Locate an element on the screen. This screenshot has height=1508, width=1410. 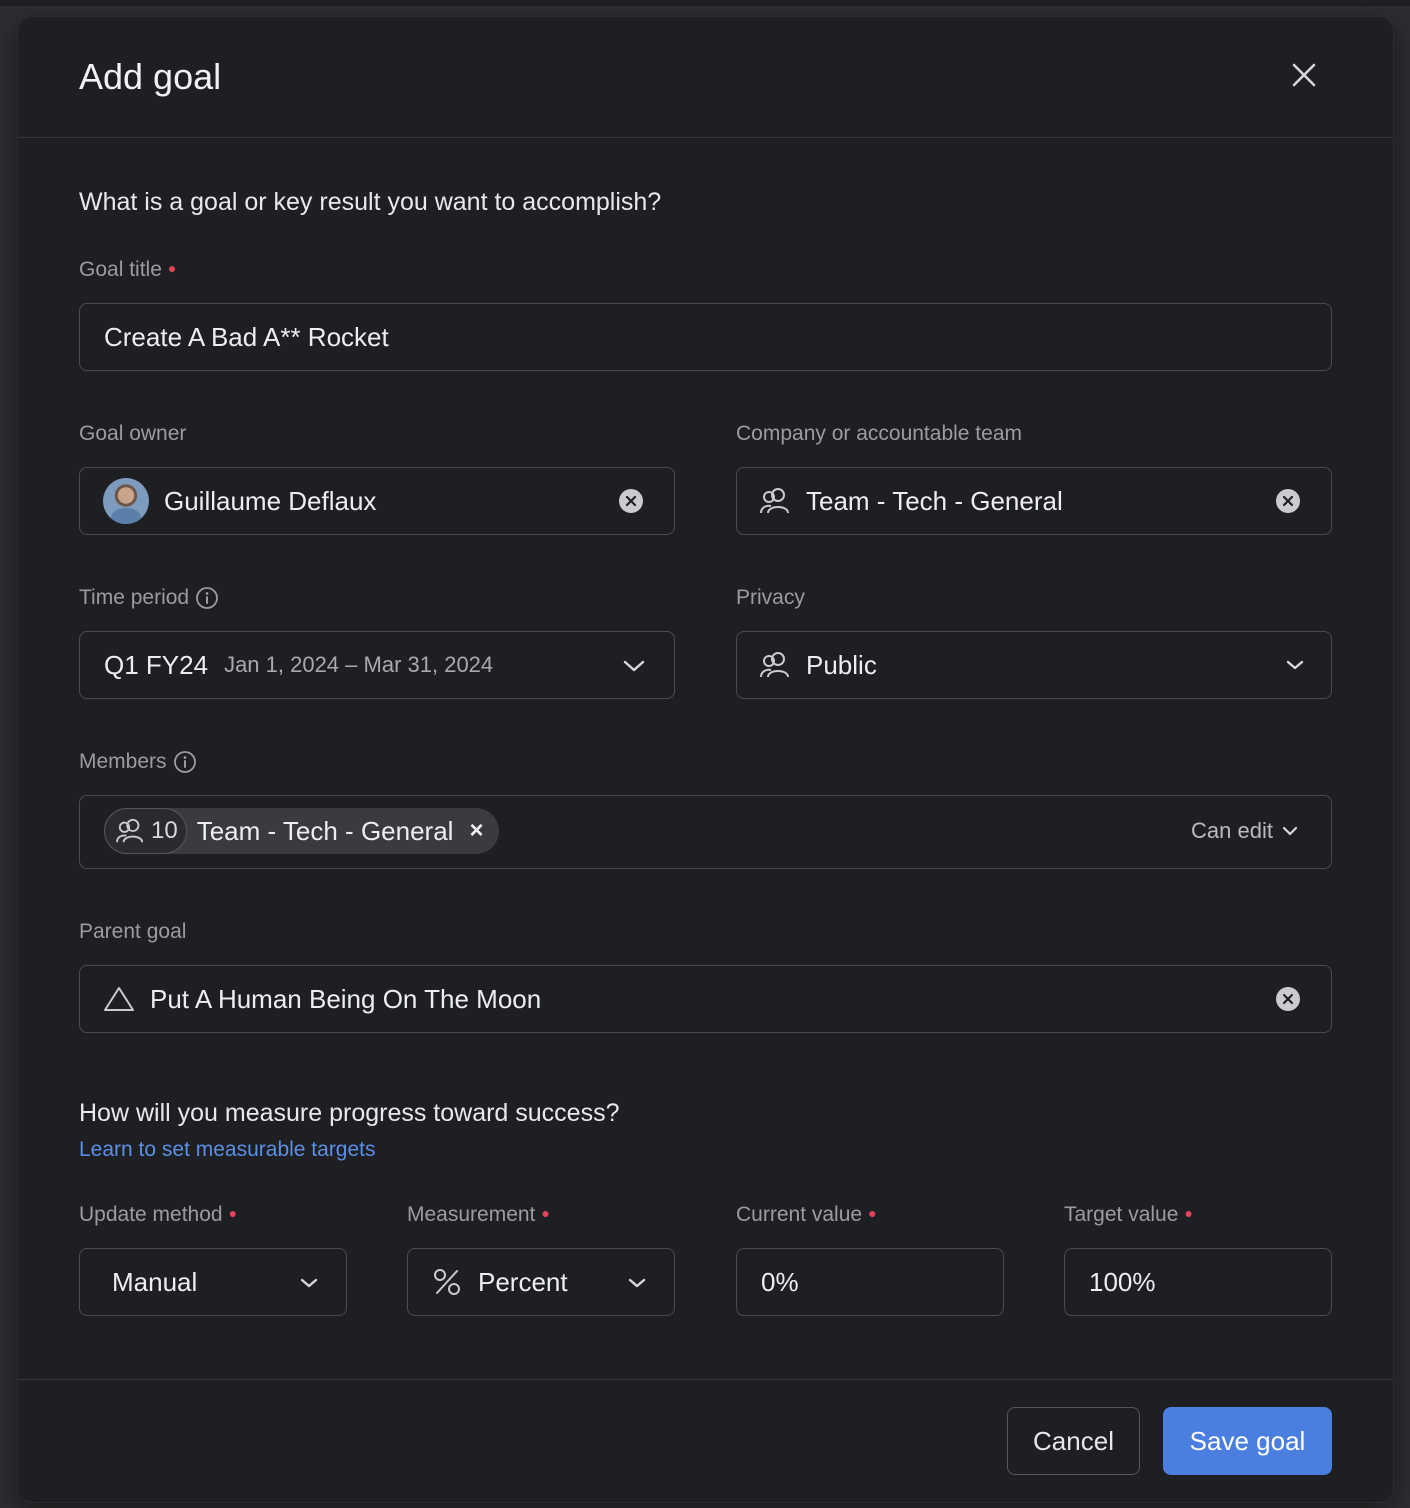
clear-team-icon is located at coordinates (1288, 501).